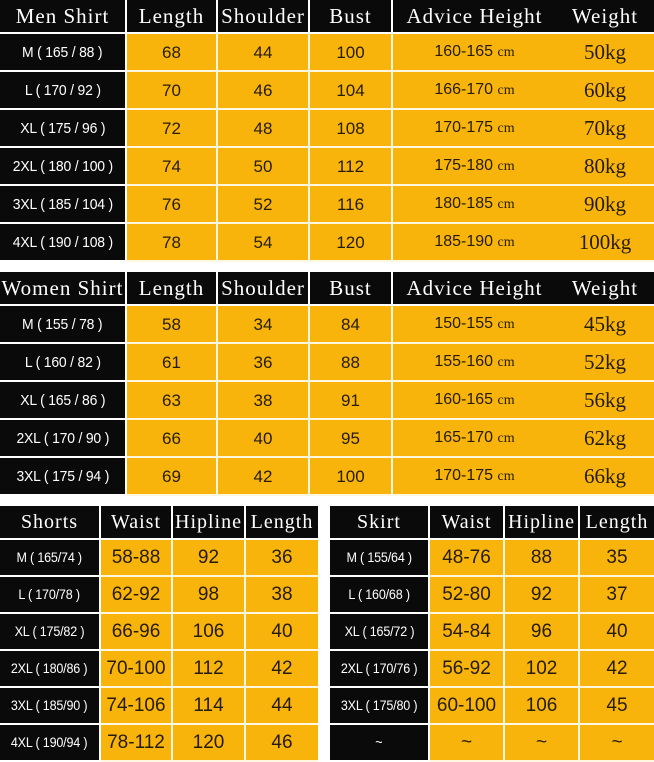 Image resolution: width=654 pixels, height=762 pixels. Describe the element at coordinates (172, 53) in the screenshot. I see `length-cell: 68` at that location.